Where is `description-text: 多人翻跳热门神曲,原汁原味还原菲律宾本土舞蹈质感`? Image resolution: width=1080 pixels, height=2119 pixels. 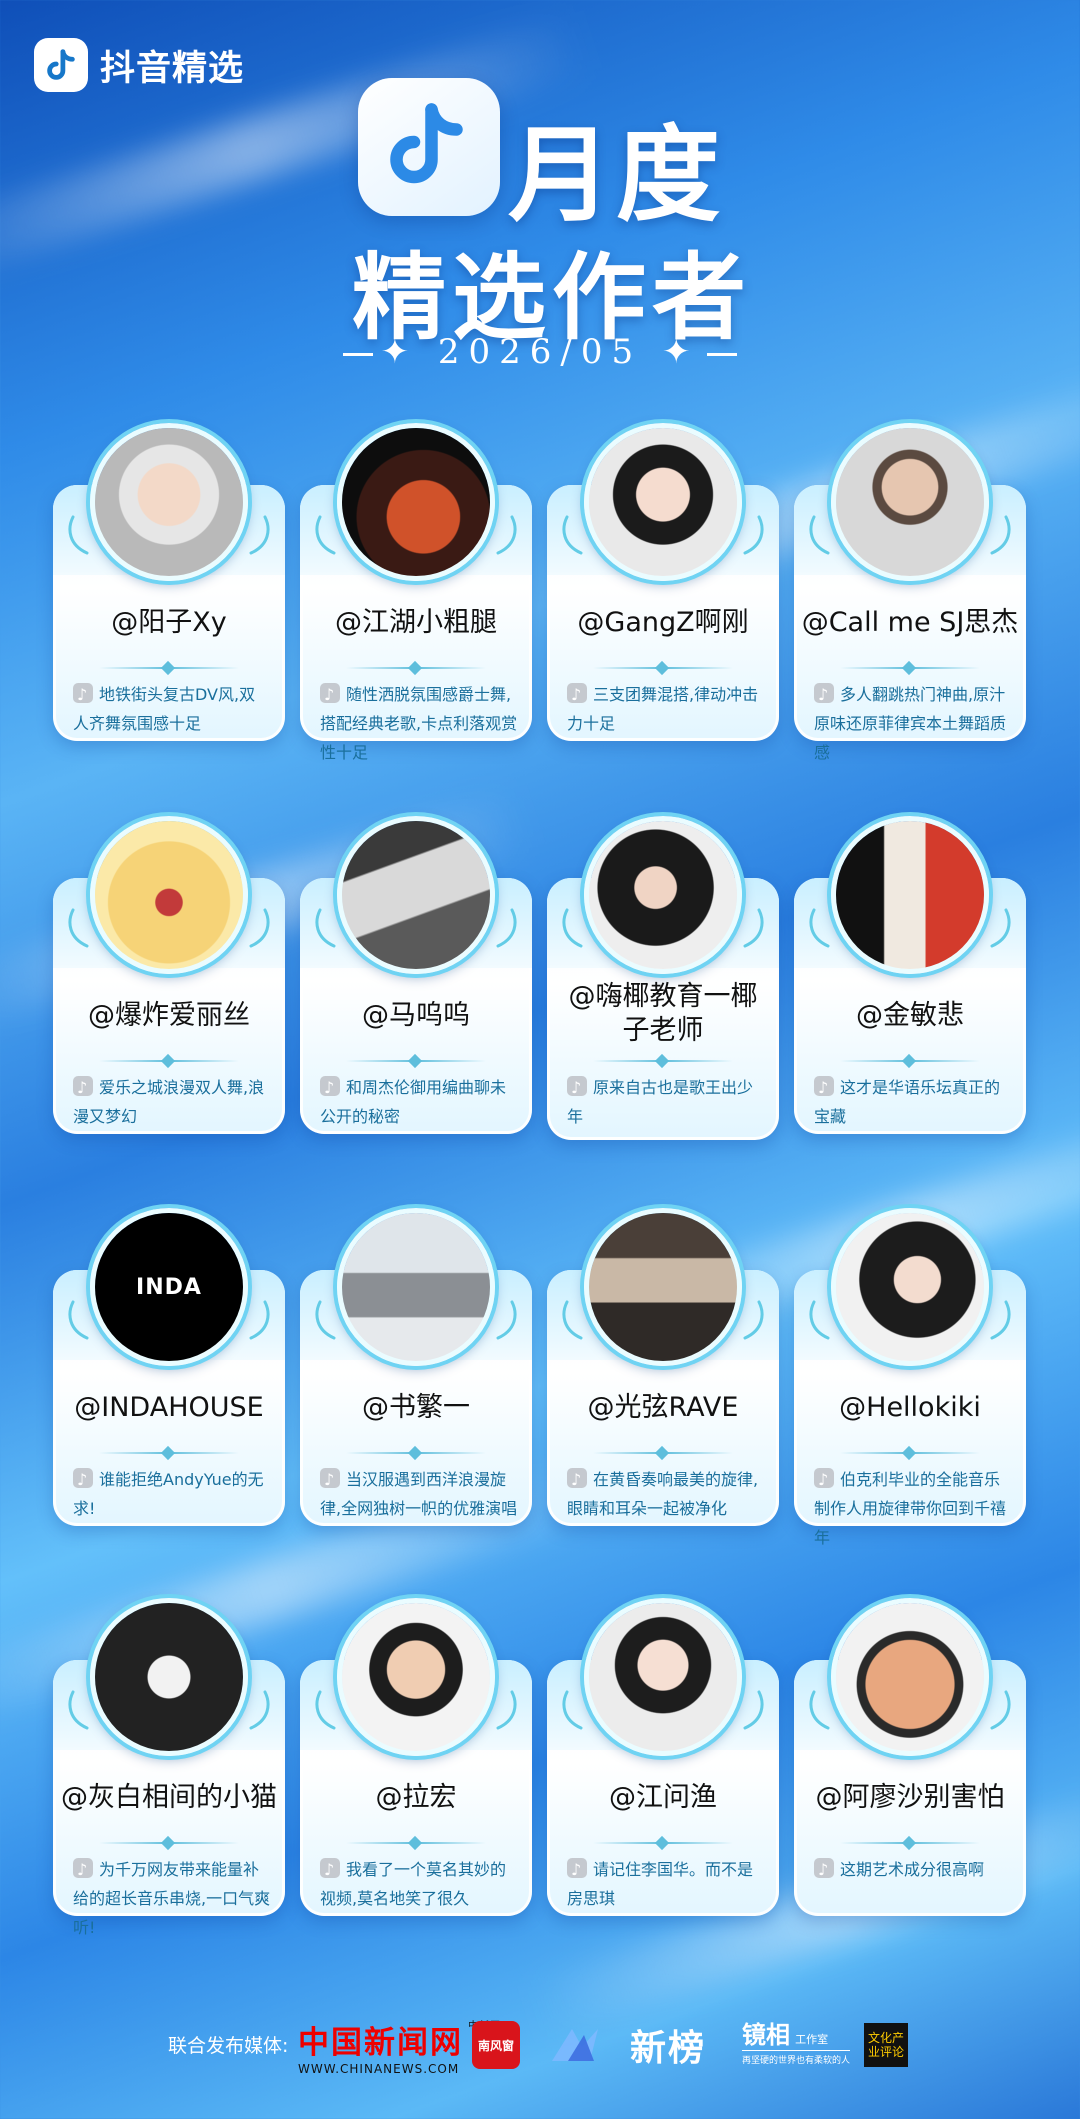
description-text: 多人翻跳热门神曲,原汁原味还原菲律宾本土舞蹈质感 is located at coordinates (910, 723).